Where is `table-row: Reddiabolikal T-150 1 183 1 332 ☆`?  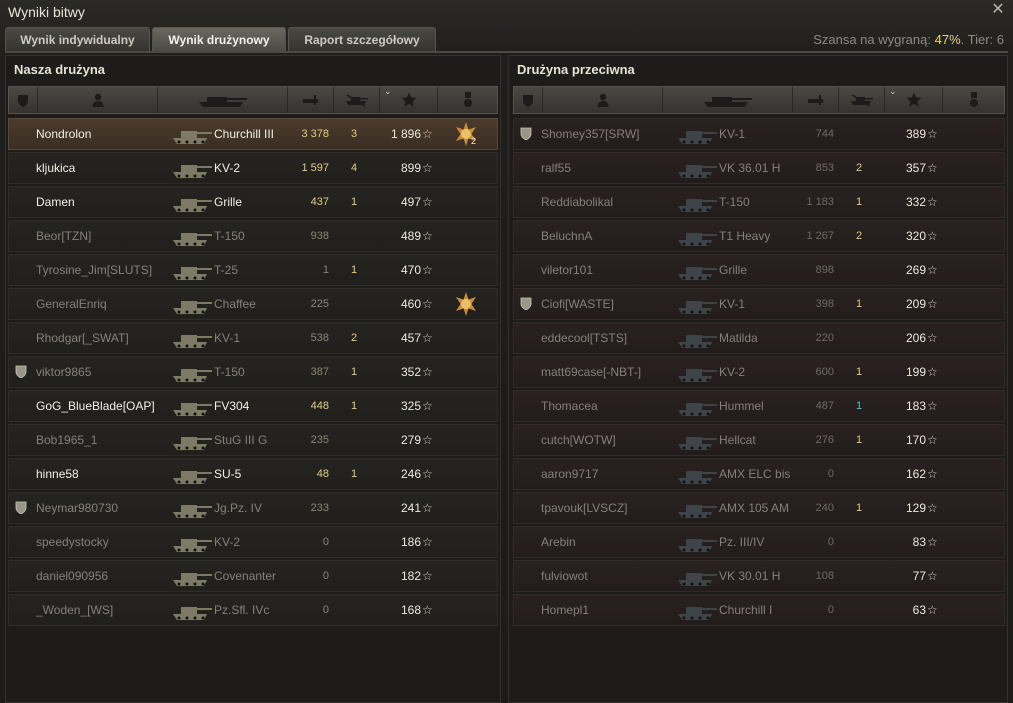 table-row: Reddiabolikal T-150 1 183 1 332 ☆ is located at coordinates (759, 202).